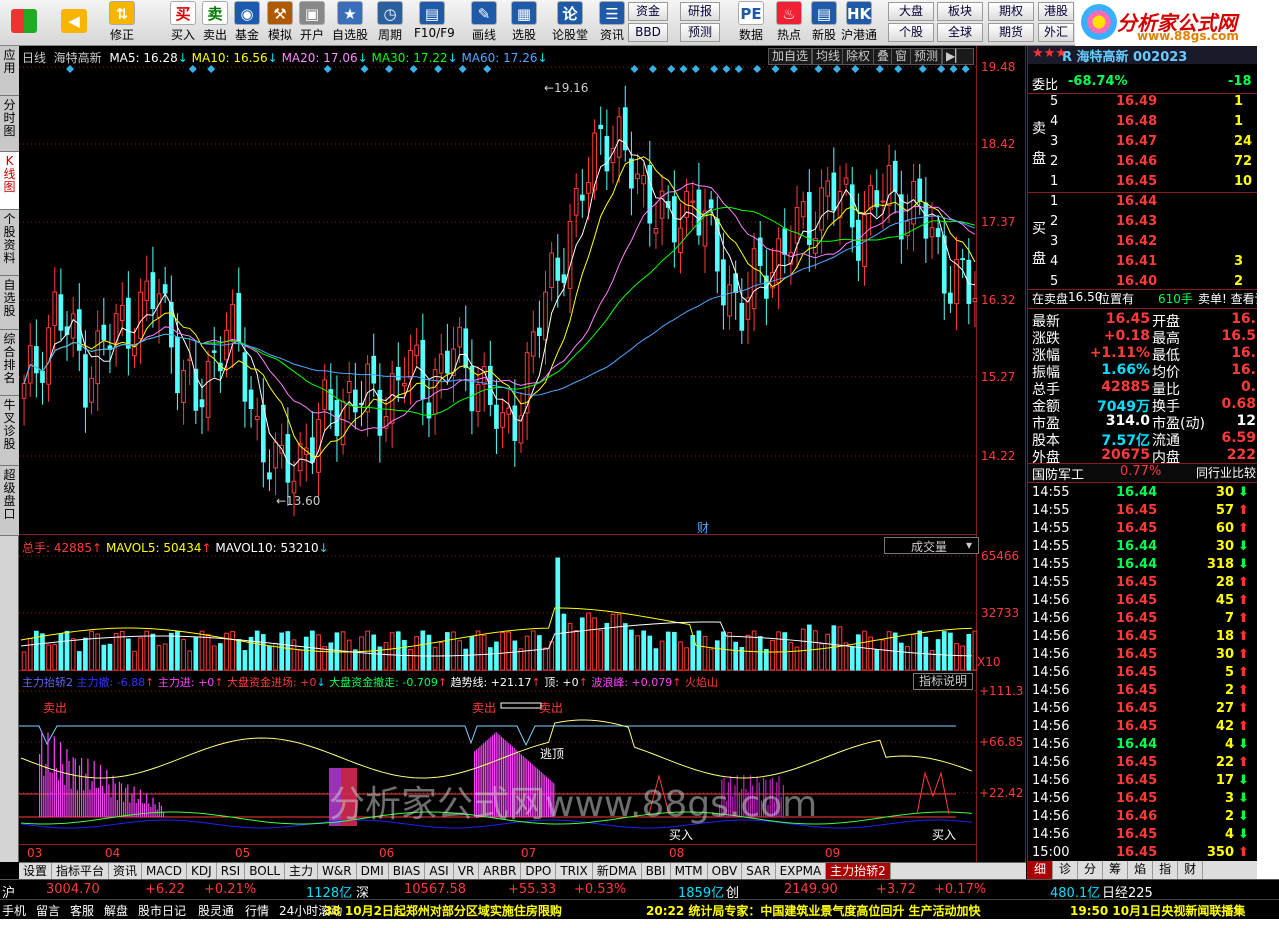 The image size is (1279, 928). I want to click on toolbar-pe-data-button: PE 数据, so click(751, 23).